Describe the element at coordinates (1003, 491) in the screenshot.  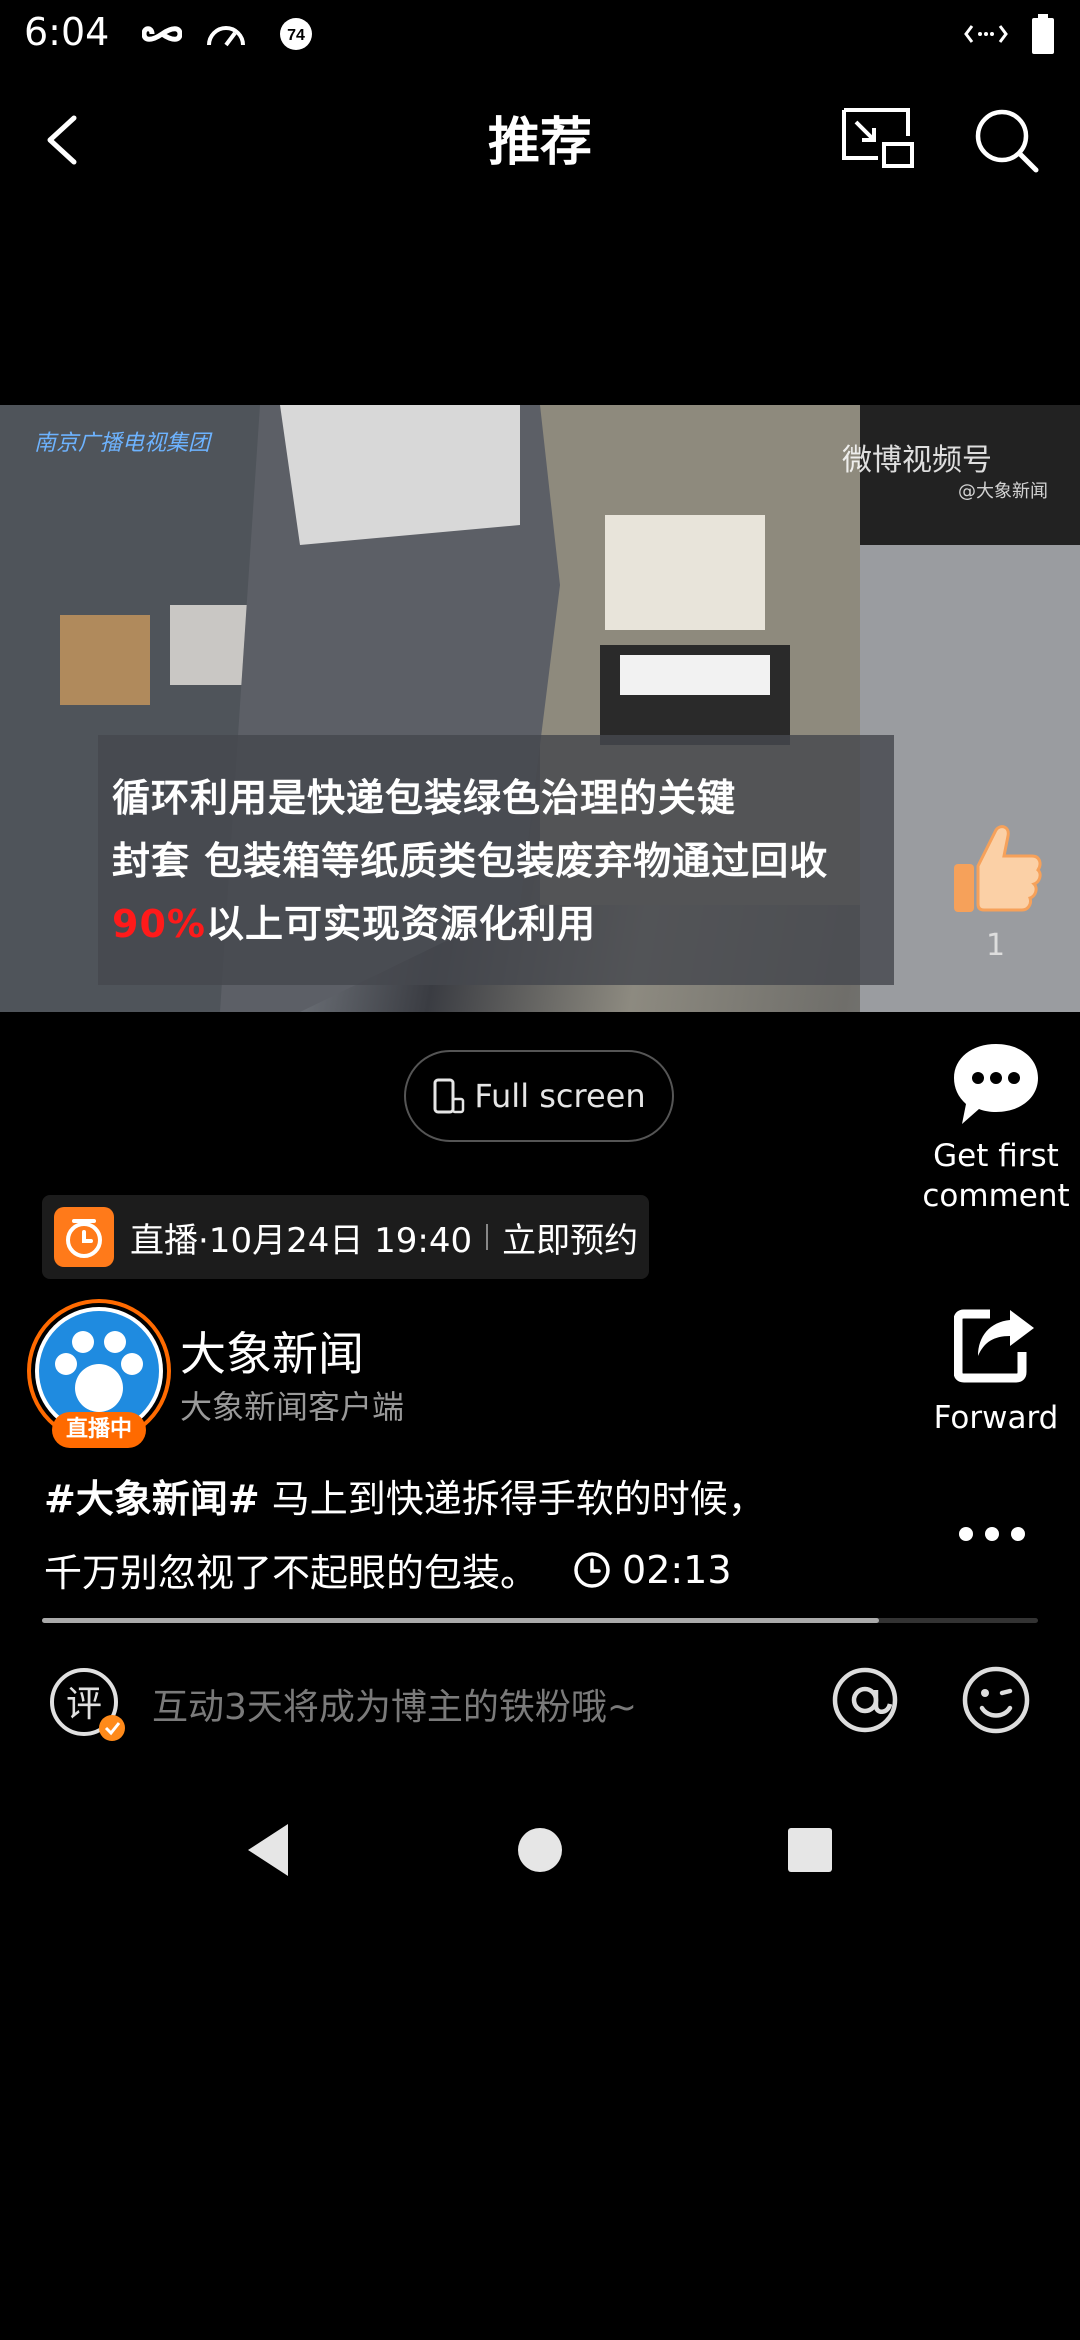
I see `watermark-weibo-sub: @大象新闻` at that location.